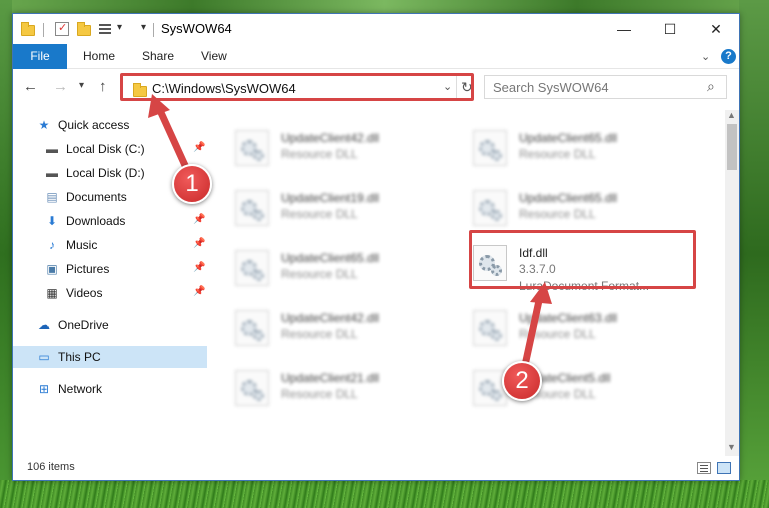 This screenshot has width=769, height=508. Describe the element at coordinates (119, 27) in the screenshot. I see `chevron-down-icon: ▾` at that location.